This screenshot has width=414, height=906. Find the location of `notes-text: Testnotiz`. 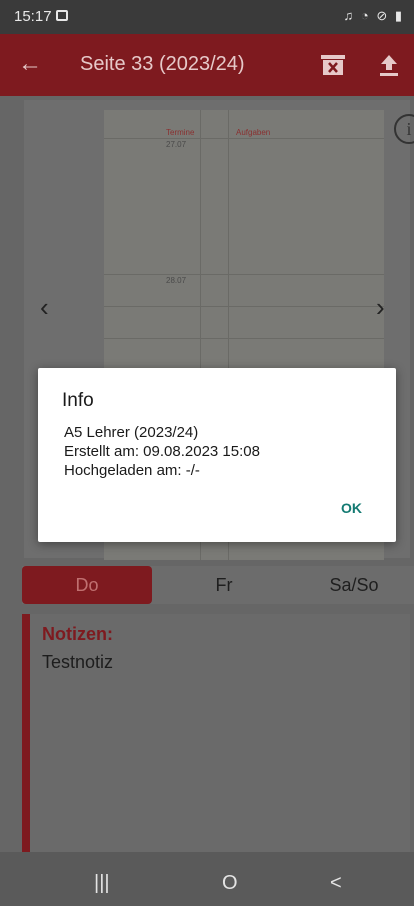

notes-text: Testnotiz is located at coordinates (78, 662).